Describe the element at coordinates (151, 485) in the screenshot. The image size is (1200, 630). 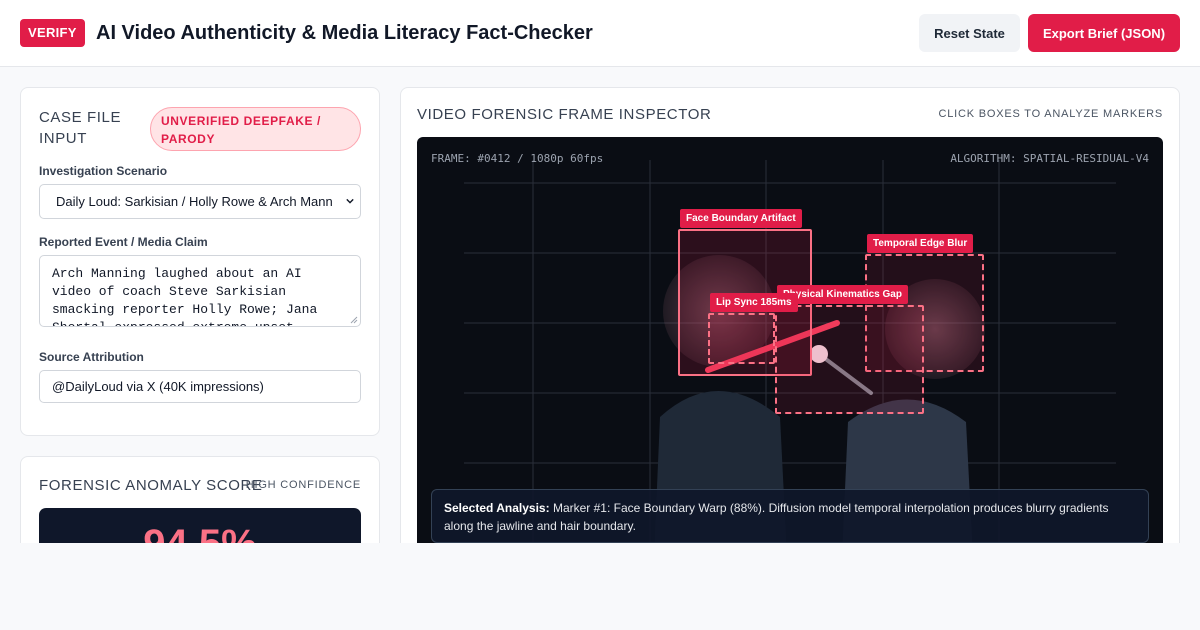
I see `score-title: FORENSIC ANOMALY SCORE` at that location.